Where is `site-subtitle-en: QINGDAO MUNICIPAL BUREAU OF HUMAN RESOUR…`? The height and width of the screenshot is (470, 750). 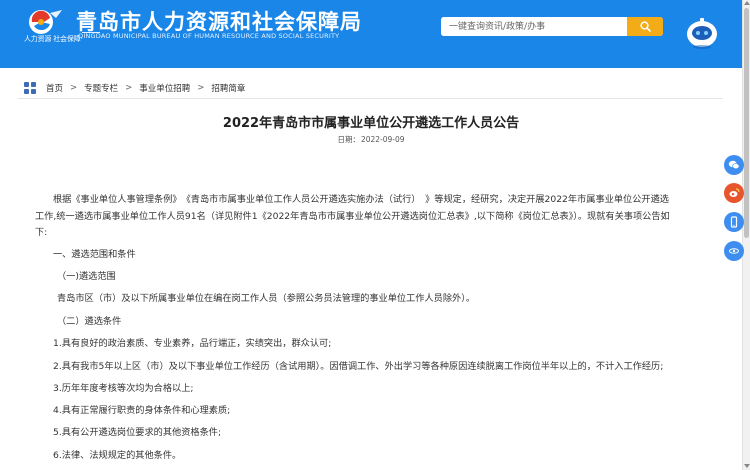
site-subtitle-en: QINGDAO MUNICIPAL BUREAU OF HUMAN RESOUR… is located at coordinates (209, 36).